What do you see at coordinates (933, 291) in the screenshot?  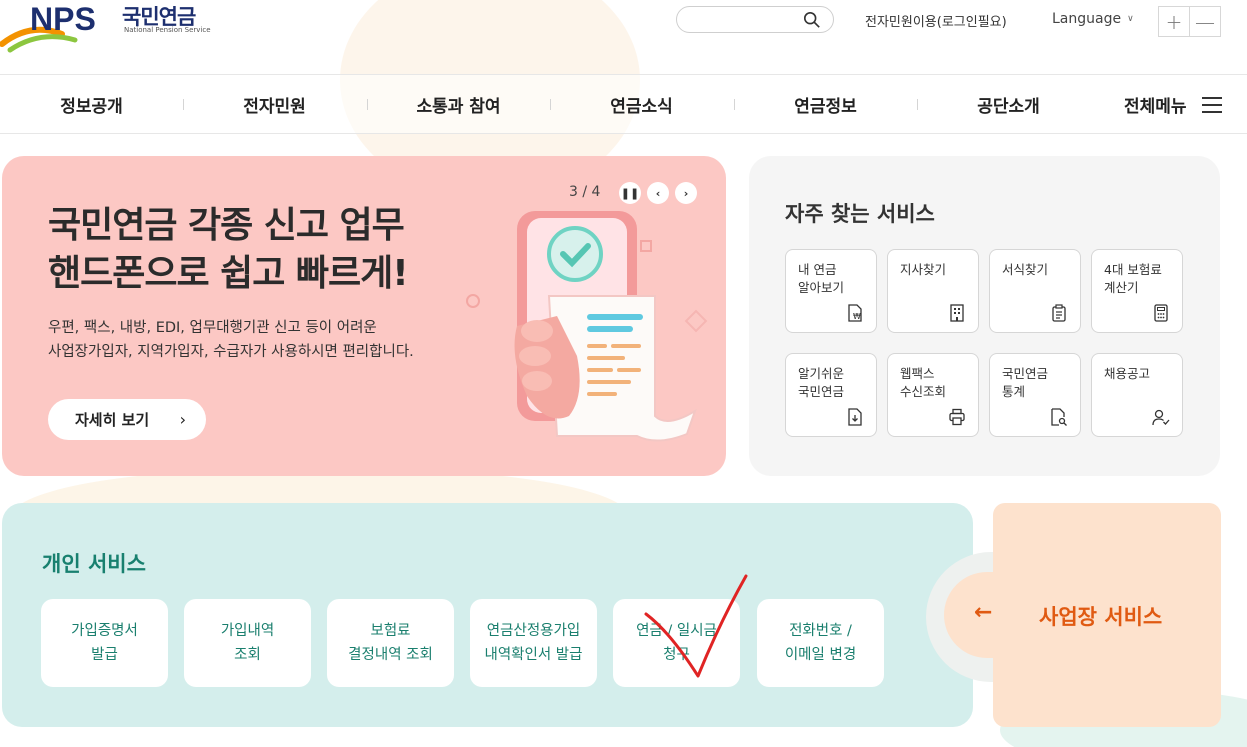 I see `service-branch-finder: 지사찾기` at bounding box center [933, 291].